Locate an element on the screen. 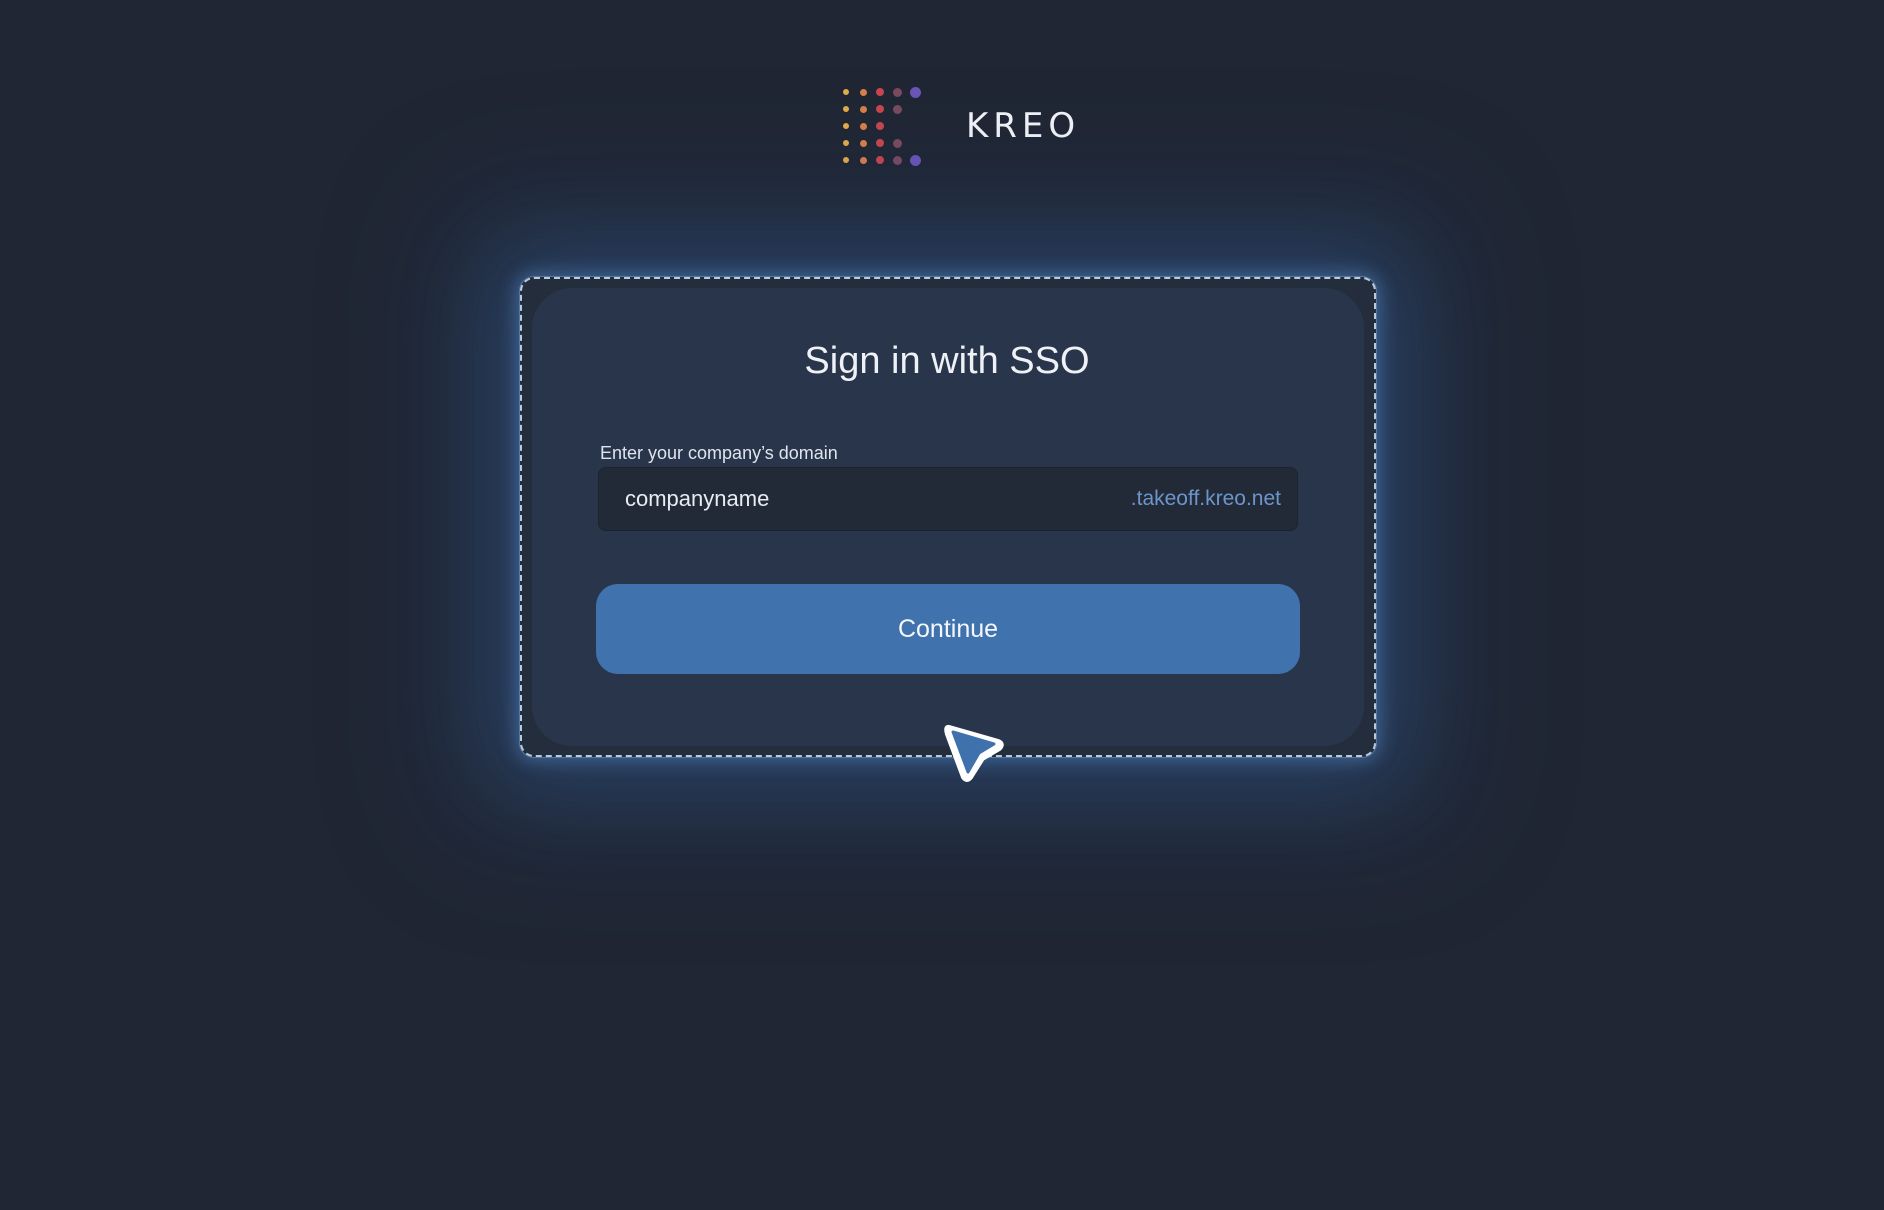  domain-label: Enter your company’s domain is located at coordinates (719, 453).